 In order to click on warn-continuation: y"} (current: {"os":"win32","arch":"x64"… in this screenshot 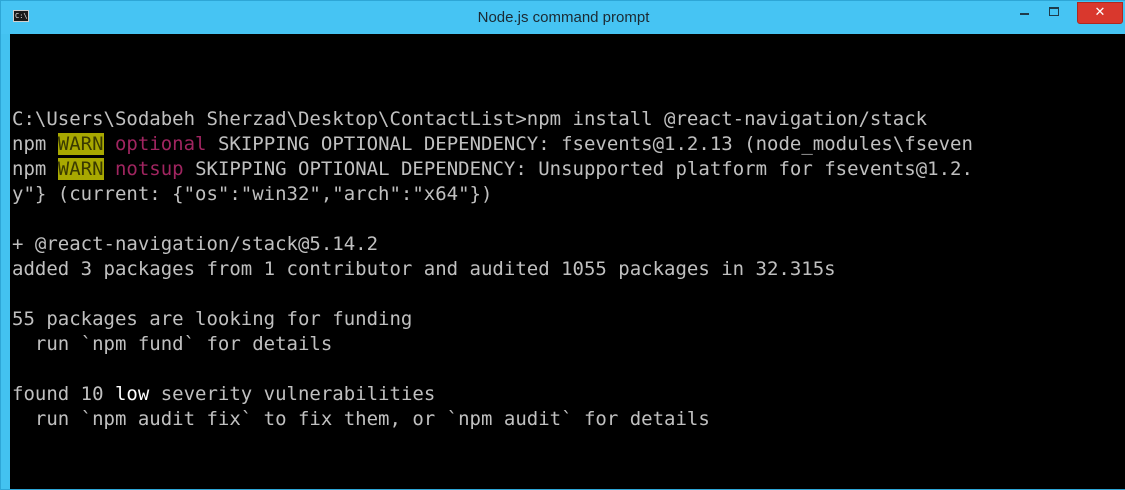, I will do `click(252, 194)`.